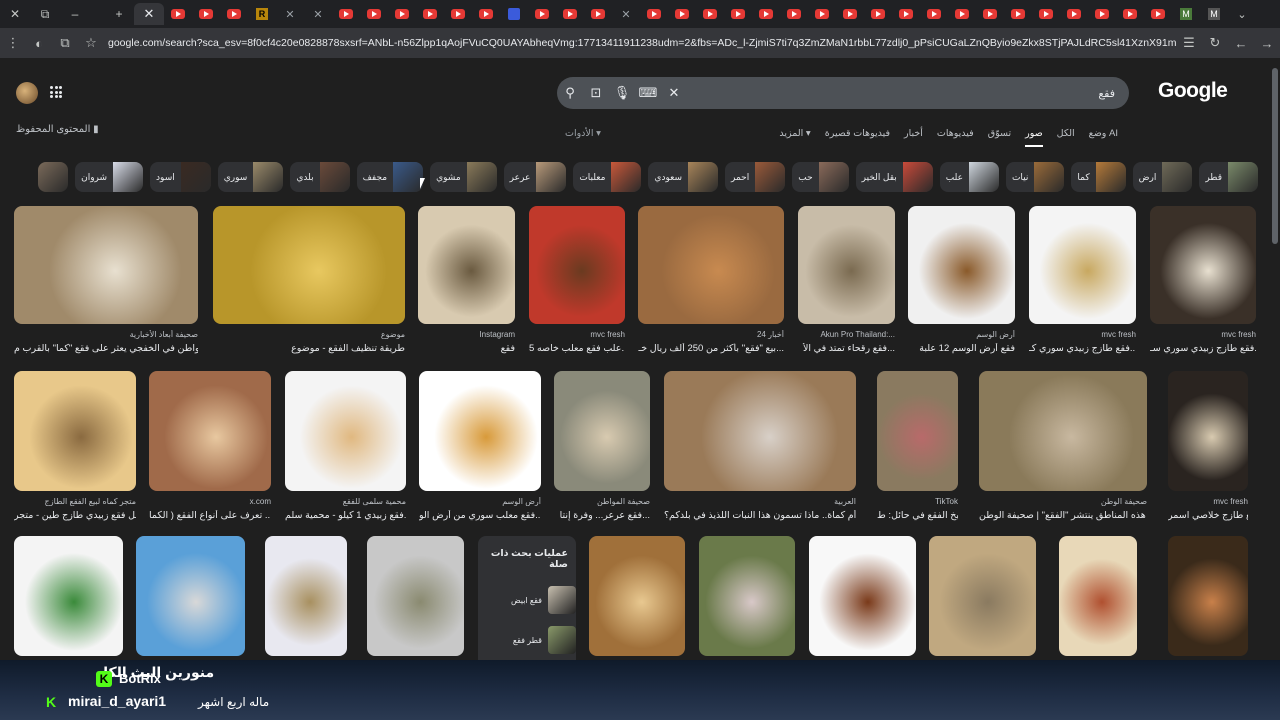 The width and height of the screenshot is (1280, 720). I want to click on result-source: x.com, so click(210, 501).